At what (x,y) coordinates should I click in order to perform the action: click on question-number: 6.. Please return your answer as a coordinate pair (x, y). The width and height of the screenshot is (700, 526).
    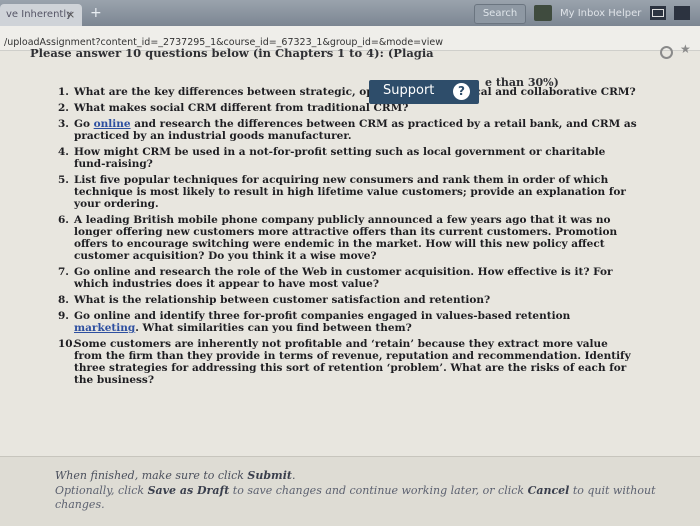
    Looking at the image, I should click on (63, 220).